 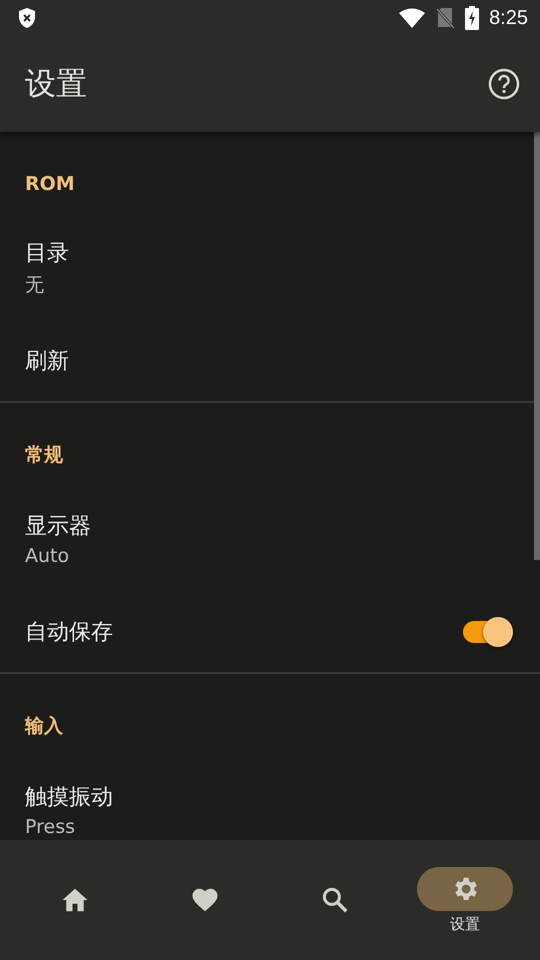 What do you see at coordinates (270, 526) in the screenshot?
I see `setting-title: 显示器` at bounding box center [270, 526].